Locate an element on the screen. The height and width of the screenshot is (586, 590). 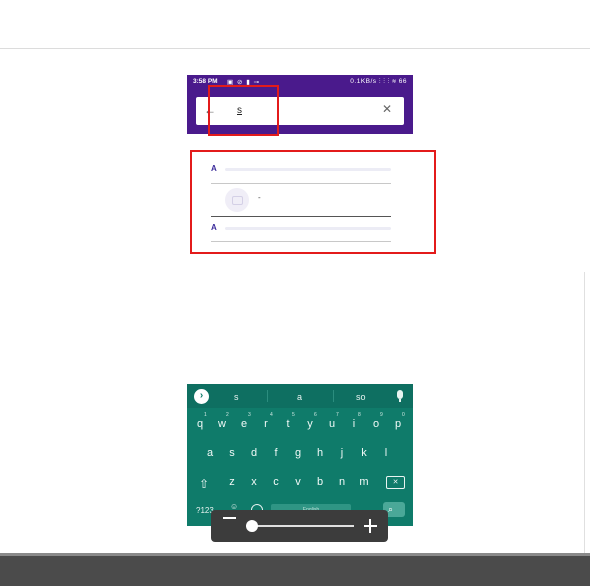
clear-icon: ✕ is located at coordinates (387, 109).